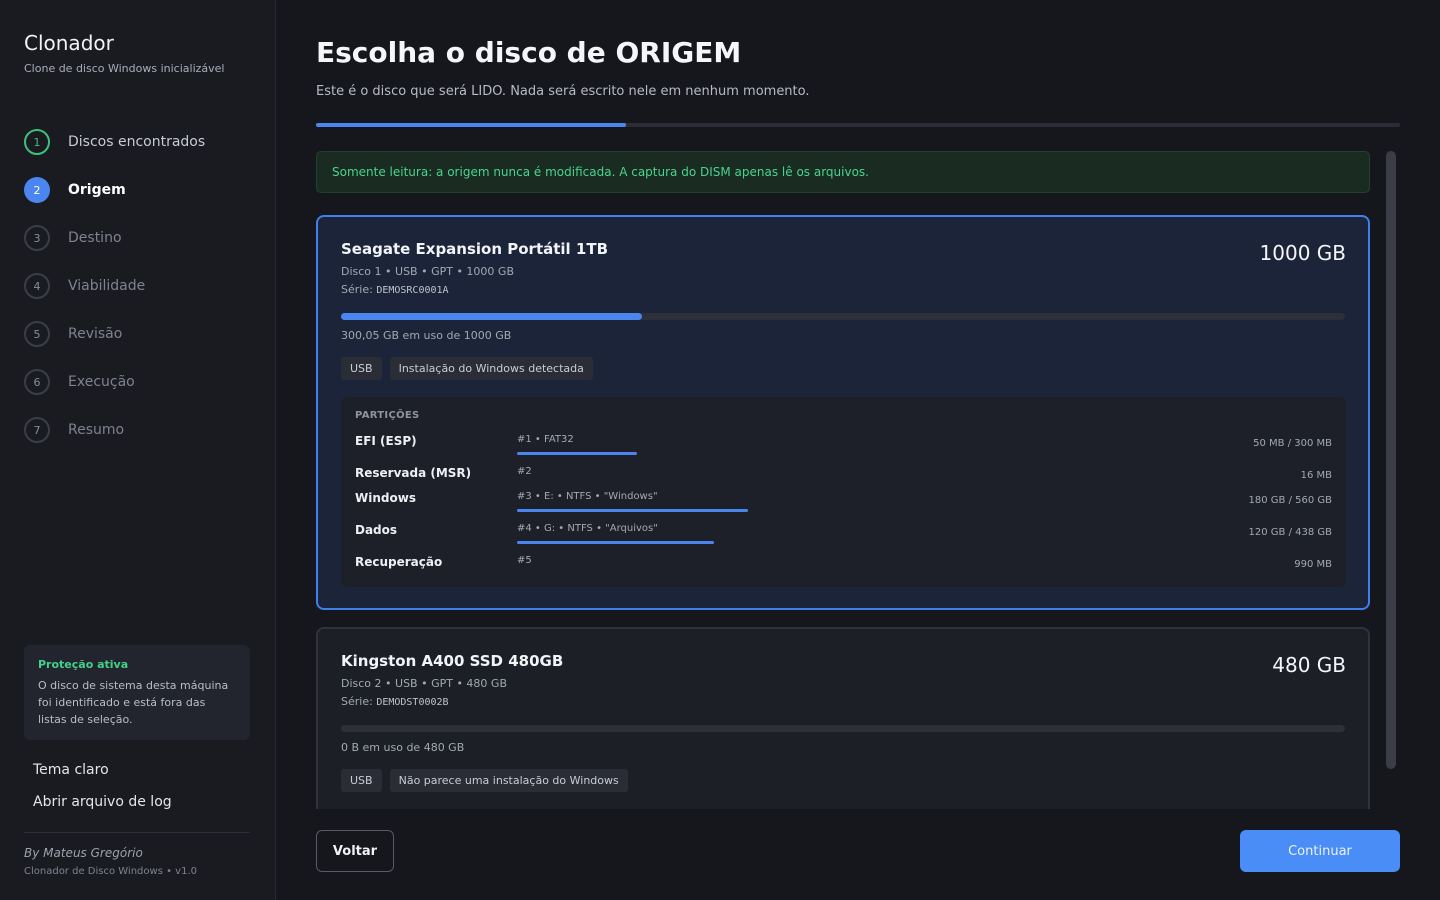 This screenshot has width=1440, height=900. I want to click on partition-row: Reservada (MSR) #2 16 MB, so click(843, 480).